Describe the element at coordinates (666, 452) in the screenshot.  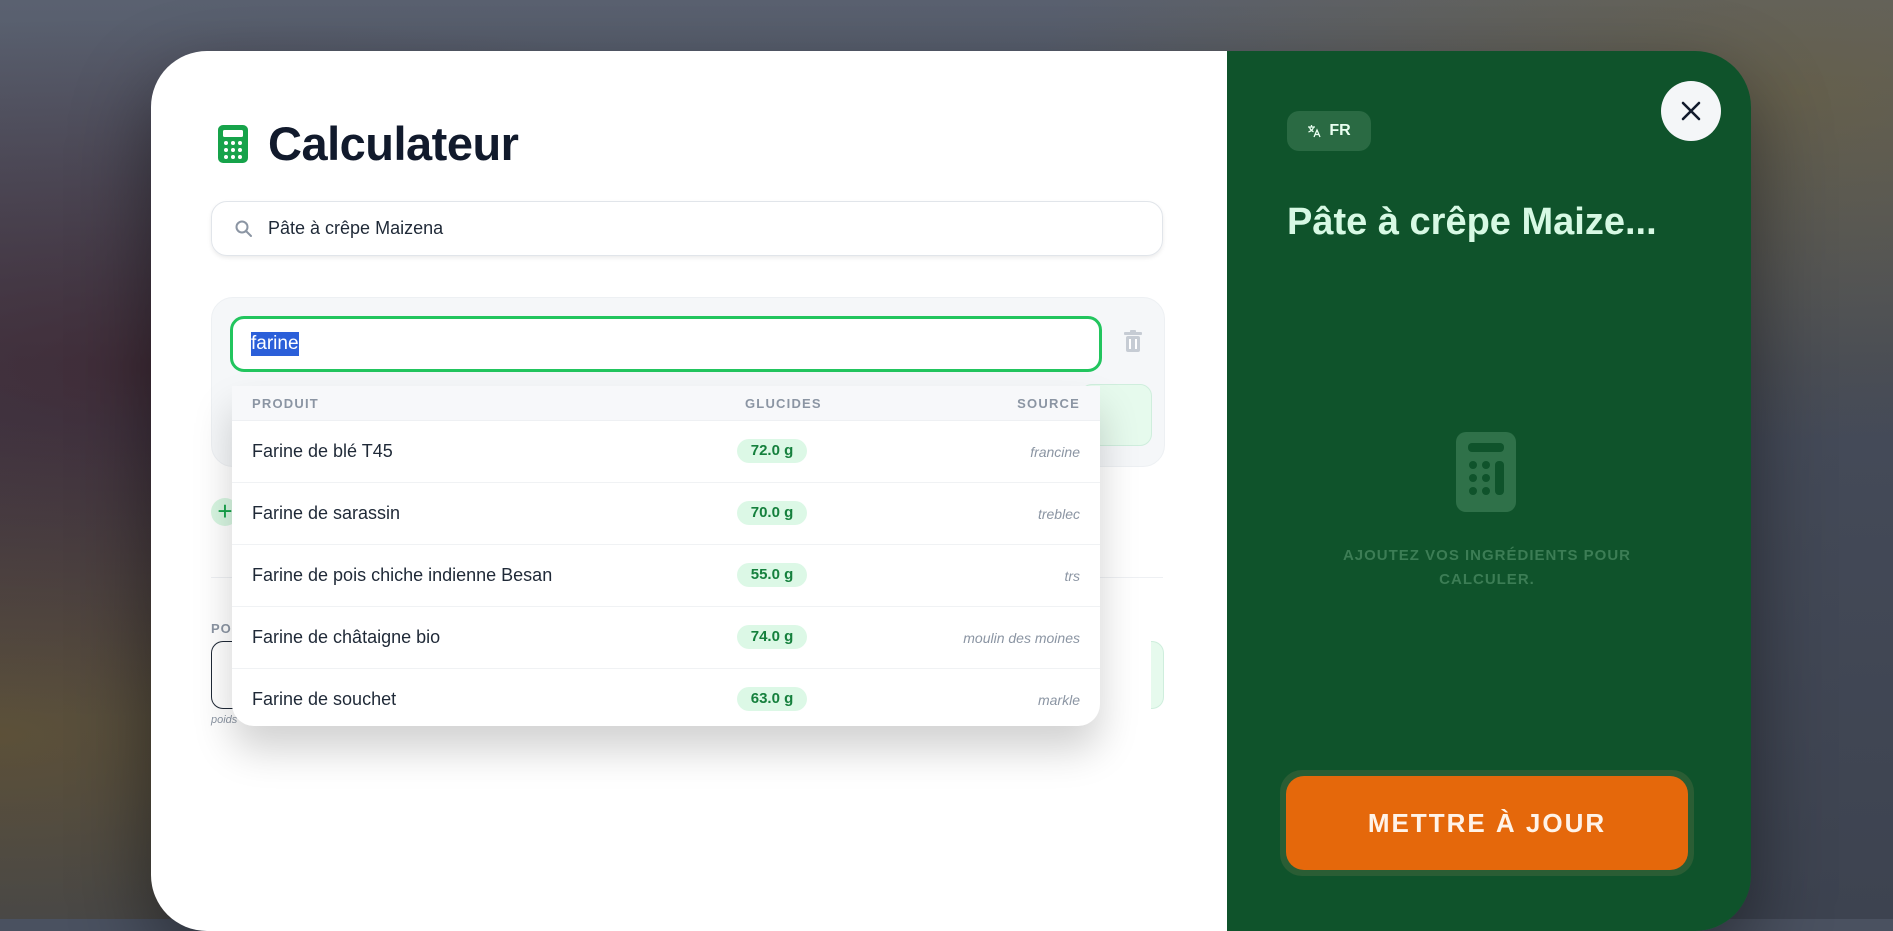
I see `suggestion-row: Farine de blé T45 72.0 g francine` at that location.